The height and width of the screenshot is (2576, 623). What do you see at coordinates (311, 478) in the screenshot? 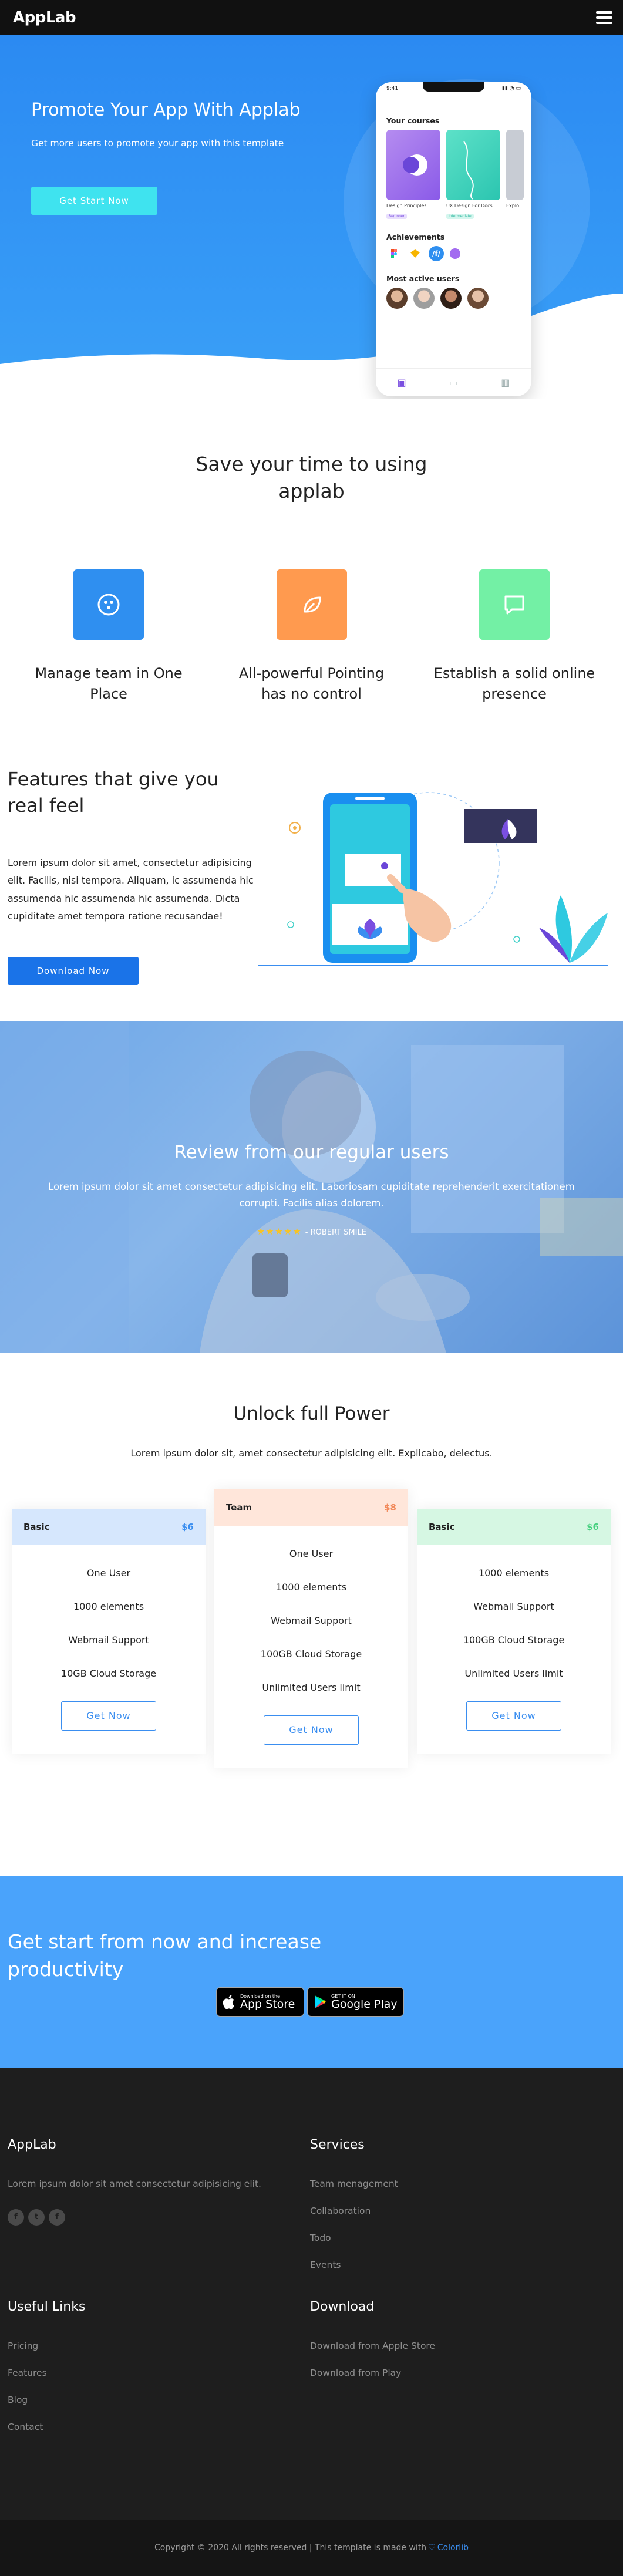
I see `save-time-title: Save your time to using applab` at bounding box center [311, 478].